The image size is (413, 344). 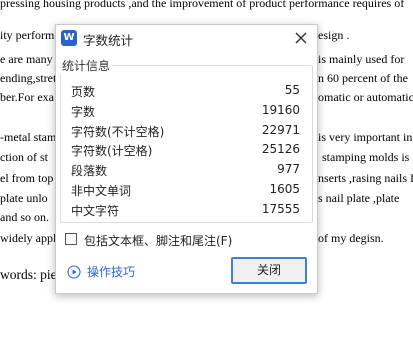 I want to click on include-textbox-footnotes-label: 包括文本框、脚注和尾注(F), so click(x=158, y=240).